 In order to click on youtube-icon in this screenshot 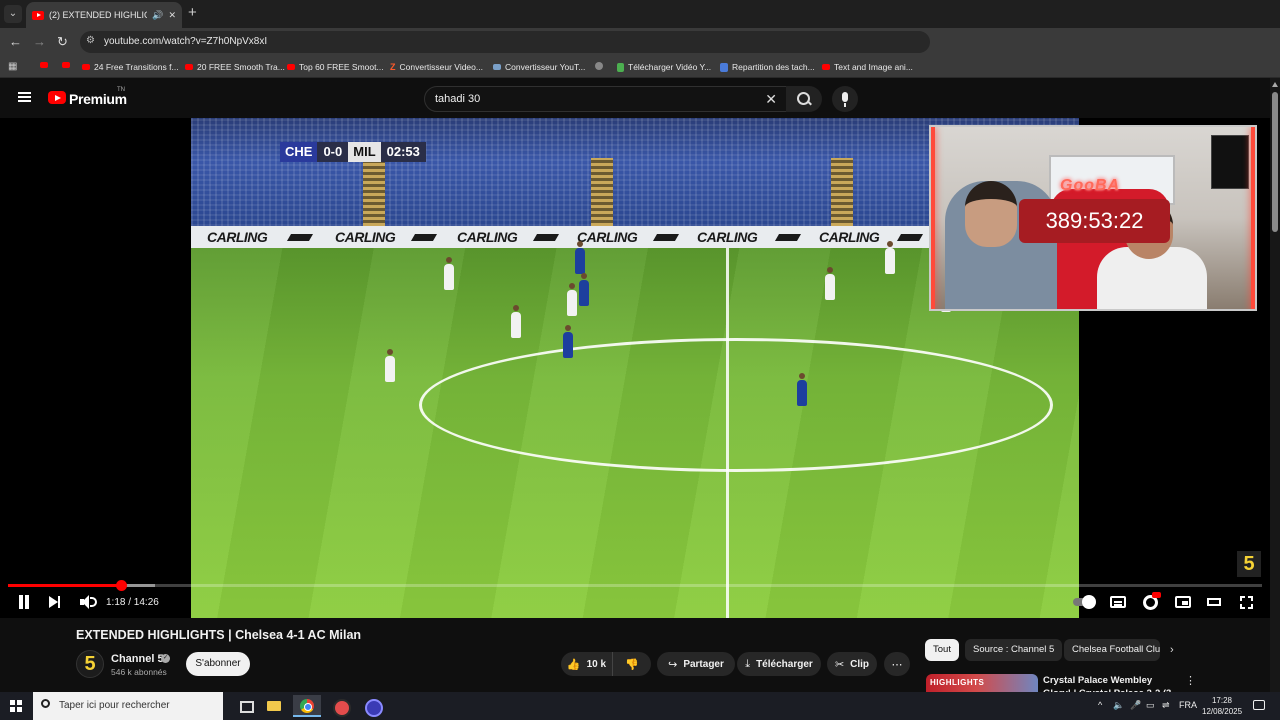, I will do `click(826, 67)`.